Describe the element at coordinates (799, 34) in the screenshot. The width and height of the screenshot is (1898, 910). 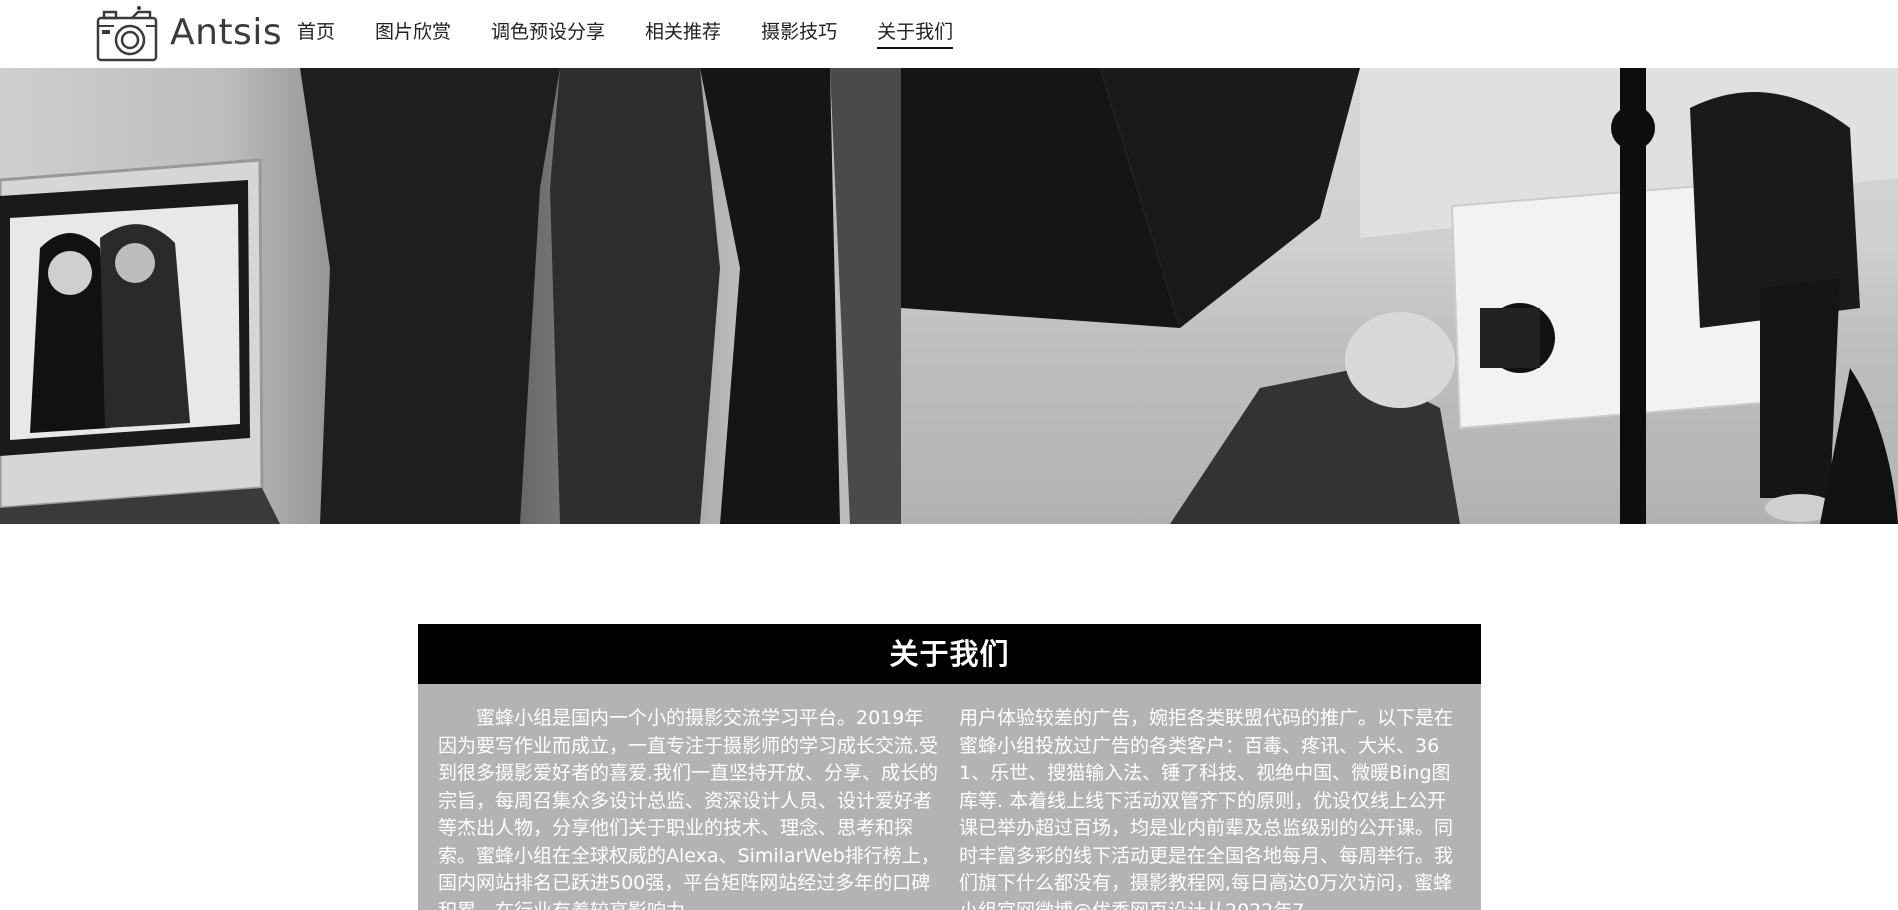
I see `nav-tips: 摄影技巧` at that location.